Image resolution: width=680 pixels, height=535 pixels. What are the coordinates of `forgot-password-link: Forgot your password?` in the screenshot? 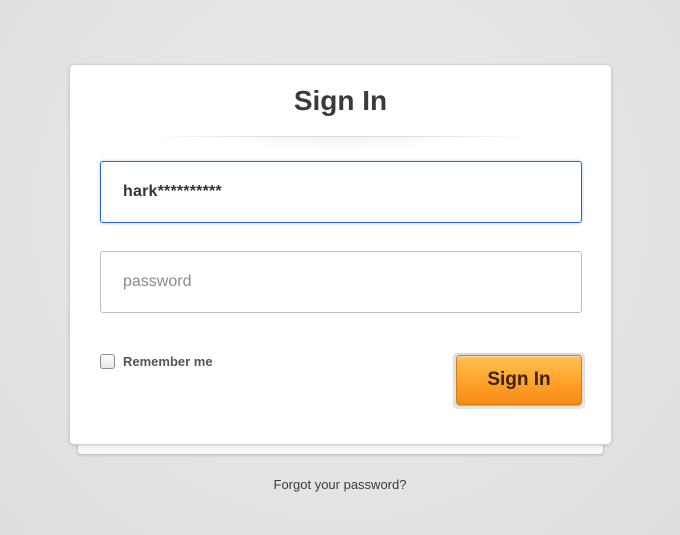 It's located at (340, 484).